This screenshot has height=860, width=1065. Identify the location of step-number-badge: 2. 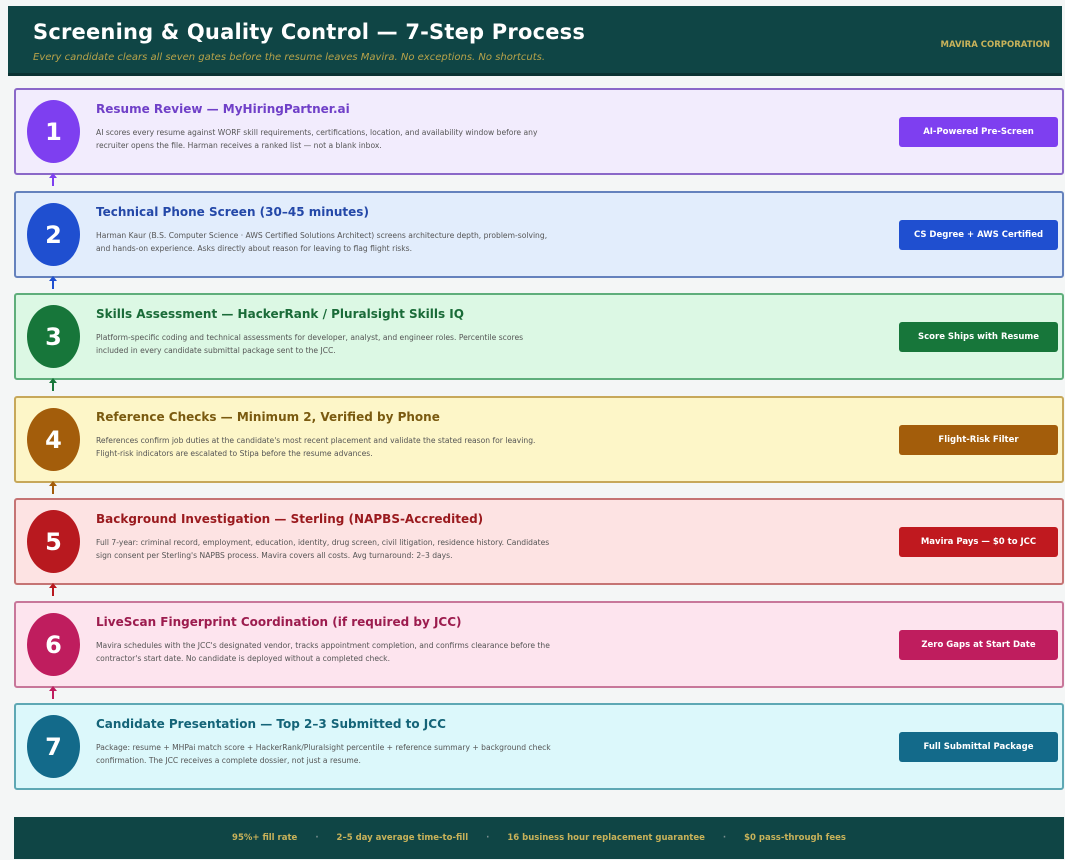
(53, 234).